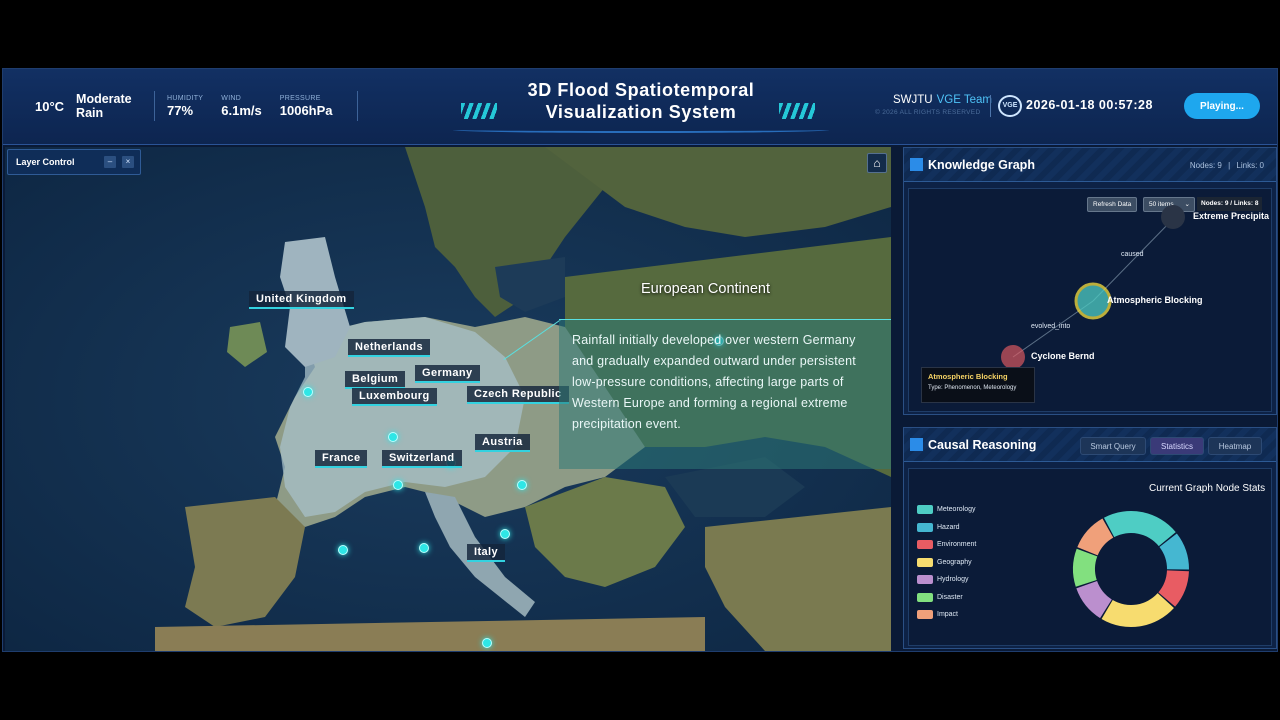  Describe the element at coordinates (502, 443) in the screenshot. I see `country-label-austria: Austria` at that location.